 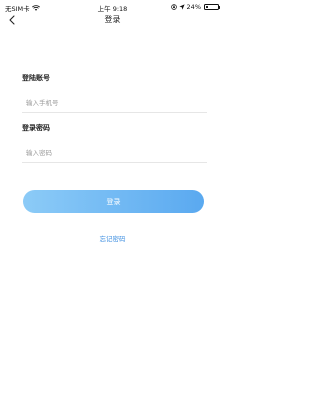 I want to click on phone-input, so click(x=114, y=103).